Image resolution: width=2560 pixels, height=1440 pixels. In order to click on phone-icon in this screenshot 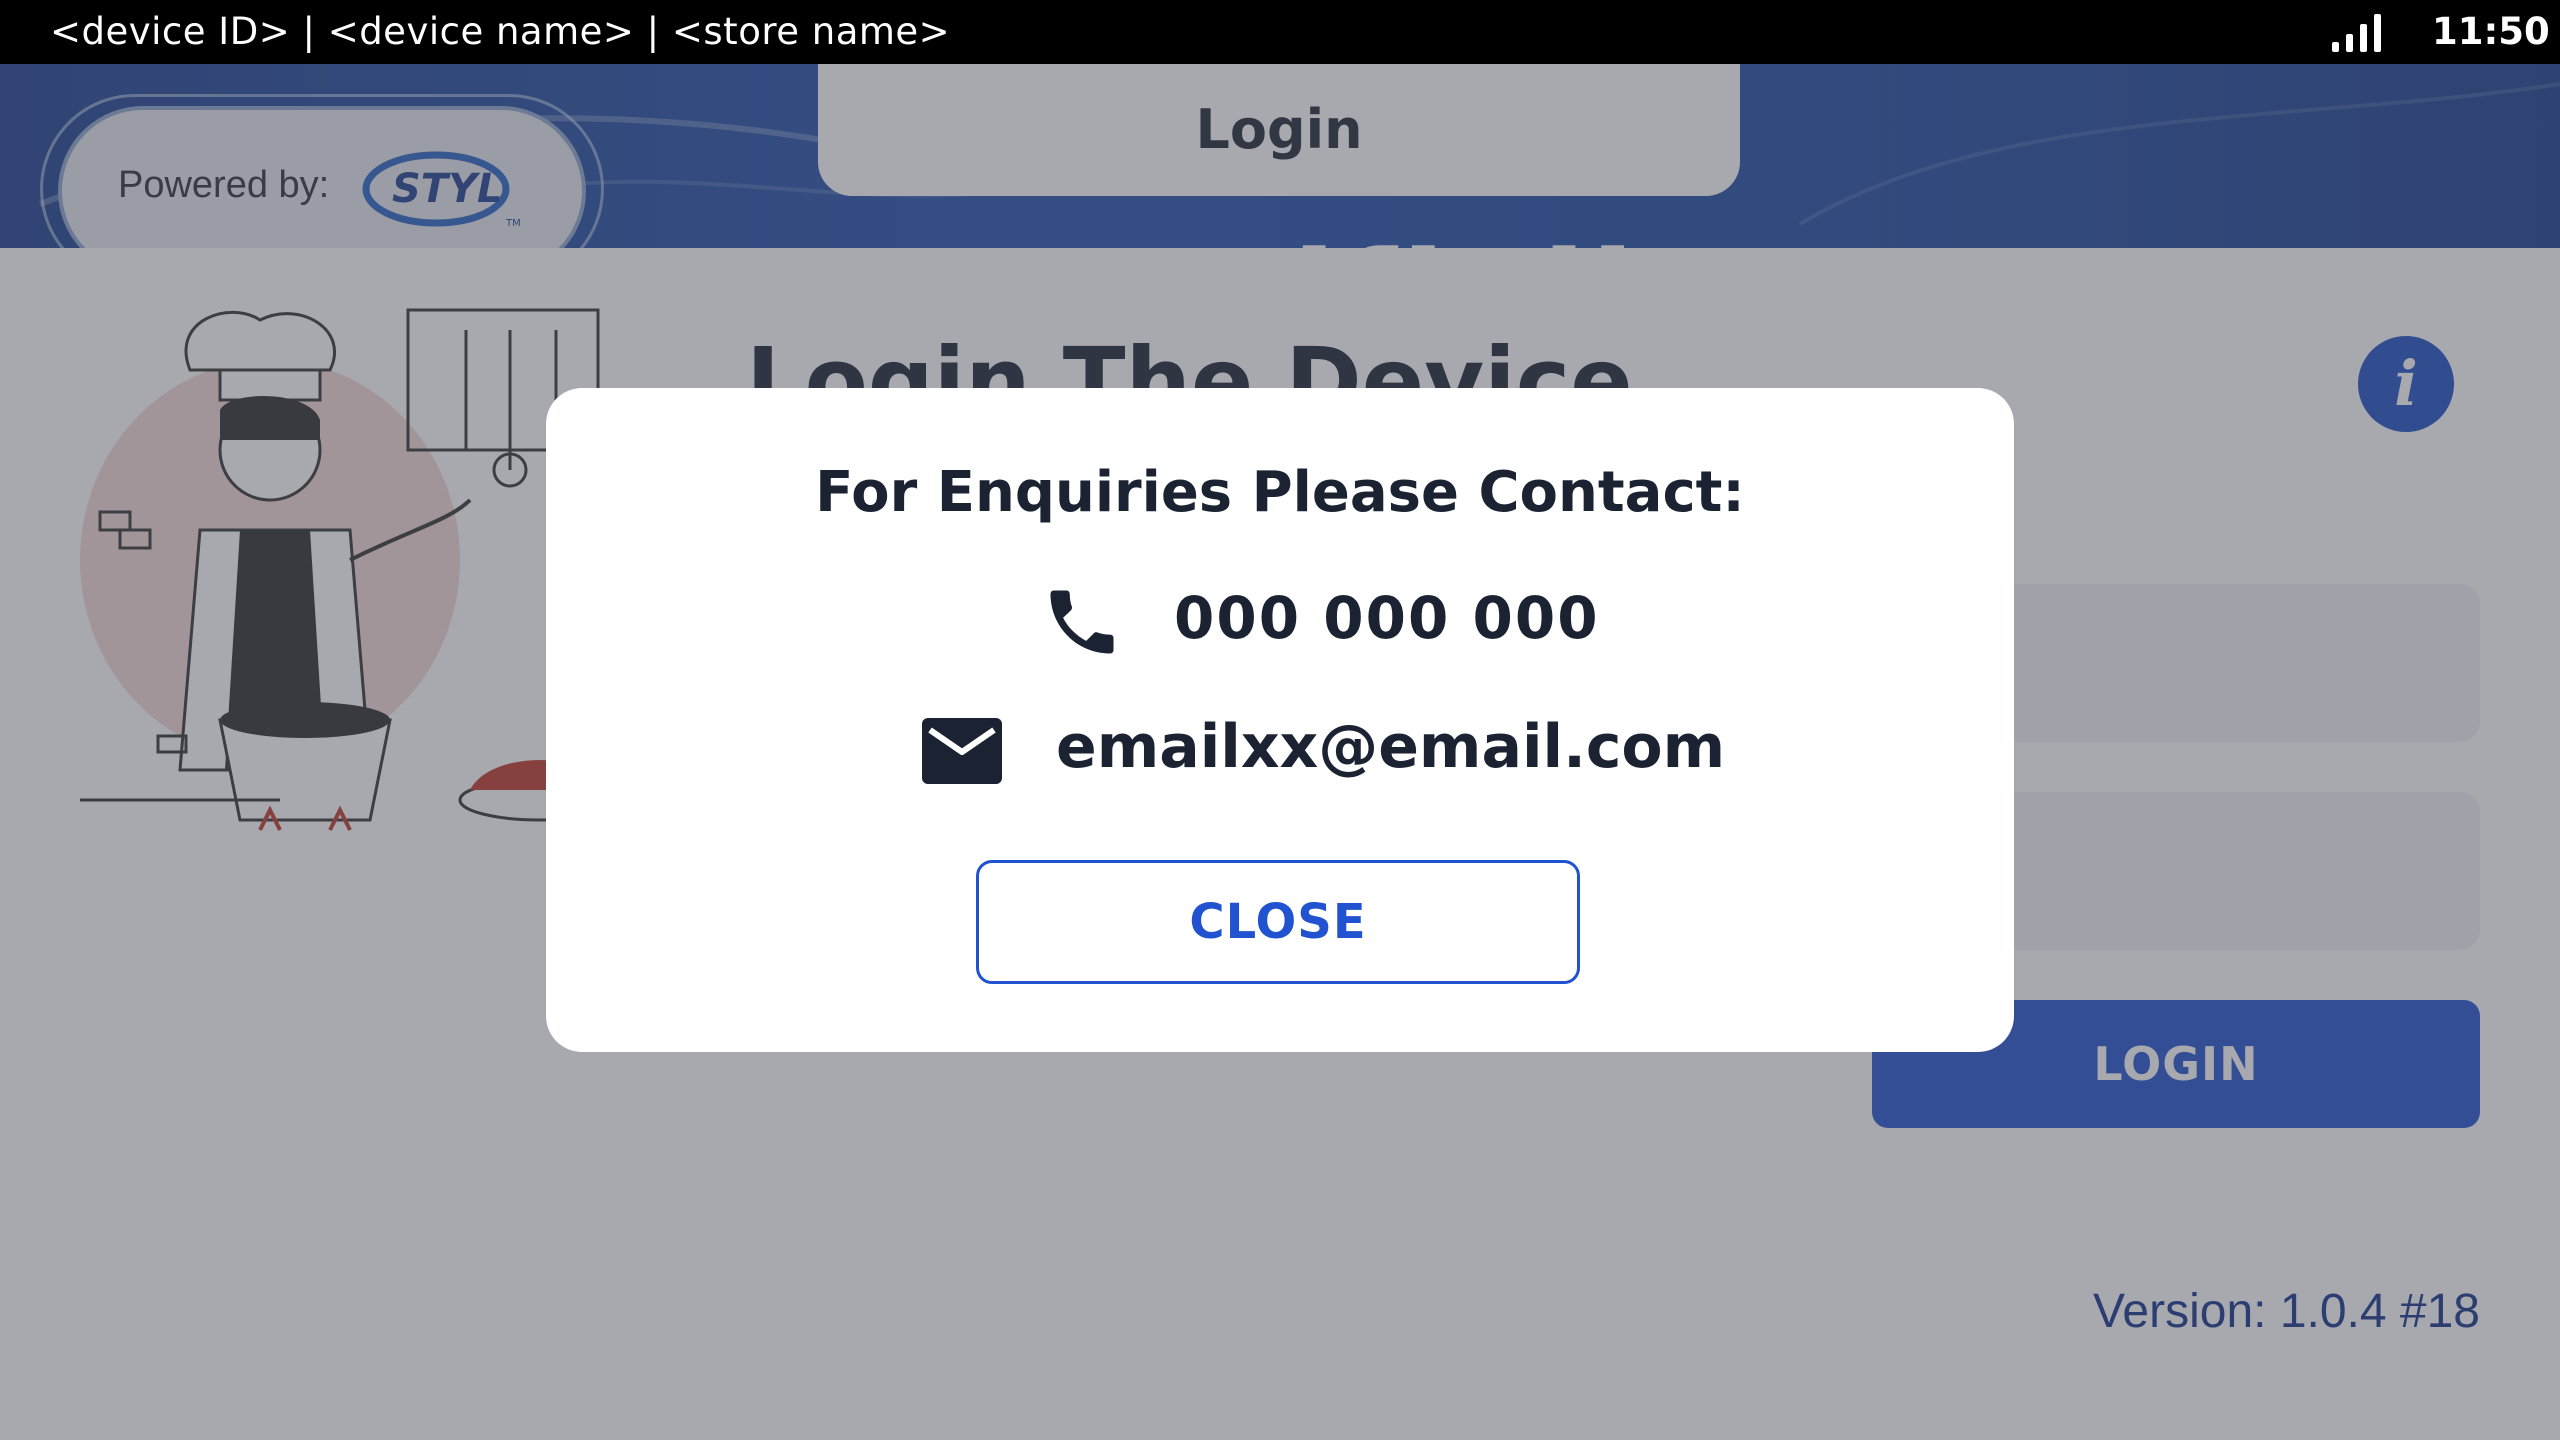, I will do `click(1082, 622)`.